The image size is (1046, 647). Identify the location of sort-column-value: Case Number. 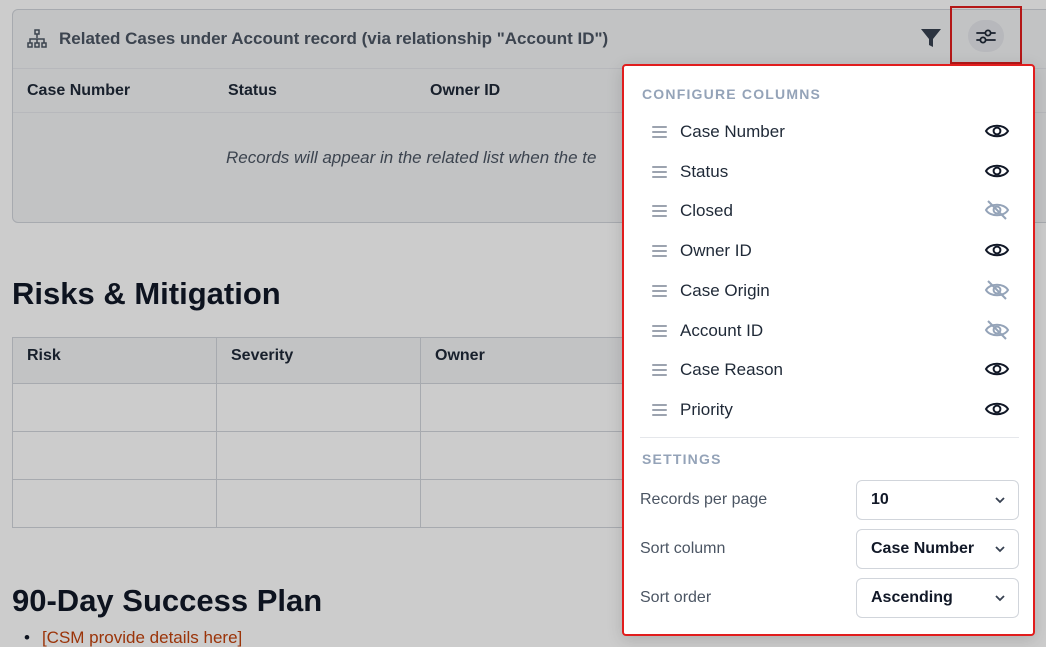
(923, 548).